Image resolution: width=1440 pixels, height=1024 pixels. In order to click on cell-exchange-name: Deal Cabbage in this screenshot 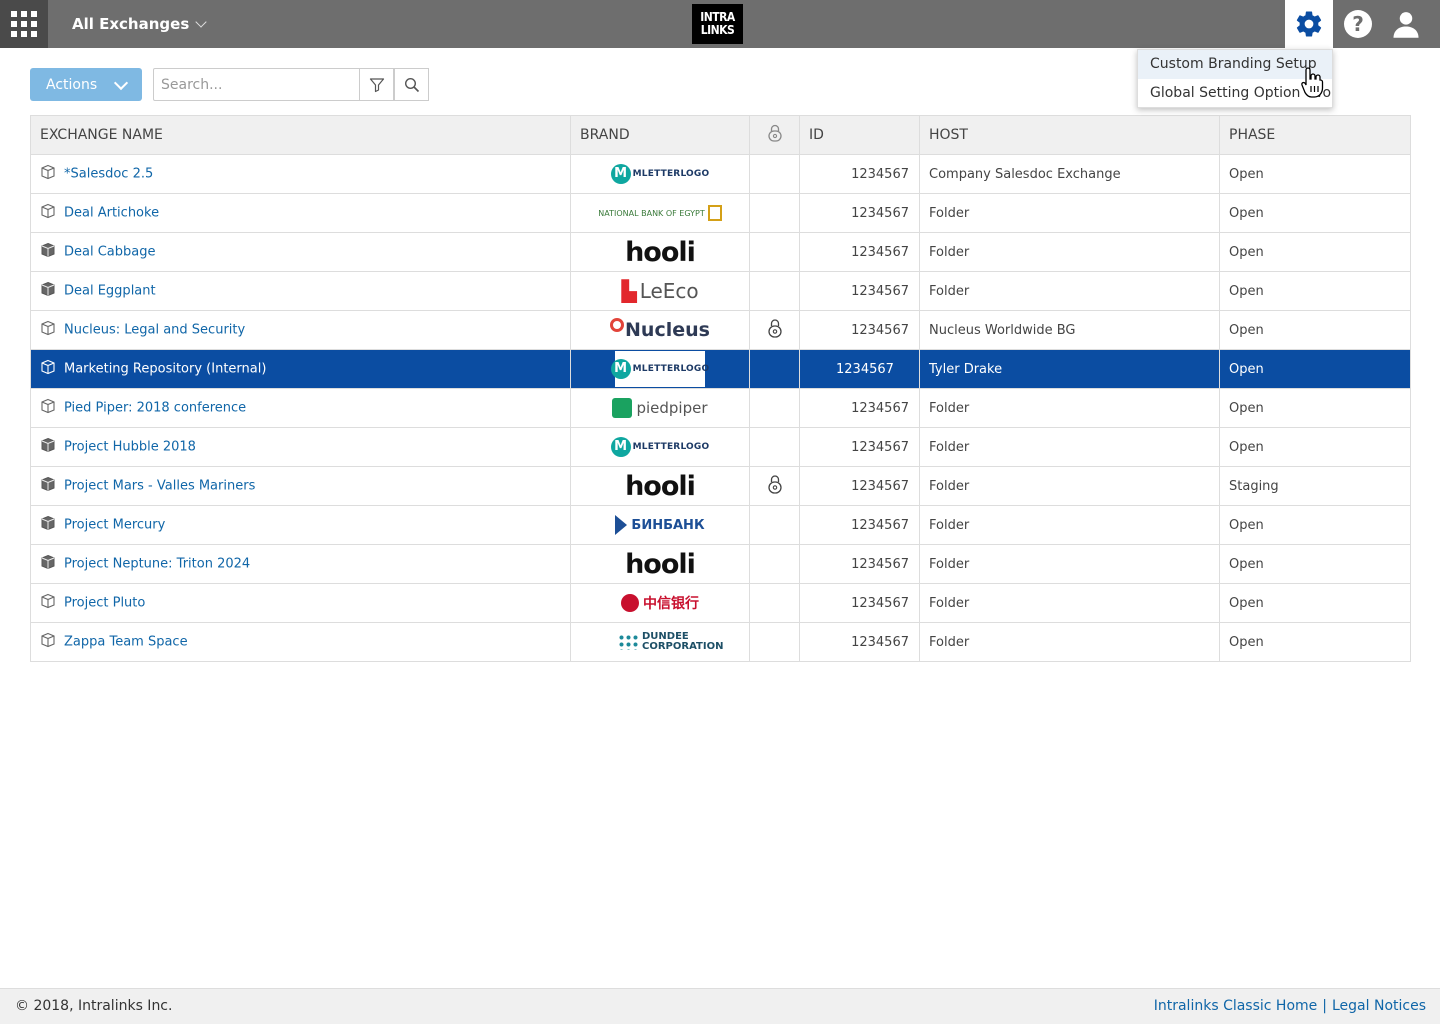, I will do `click(300, 252)`.